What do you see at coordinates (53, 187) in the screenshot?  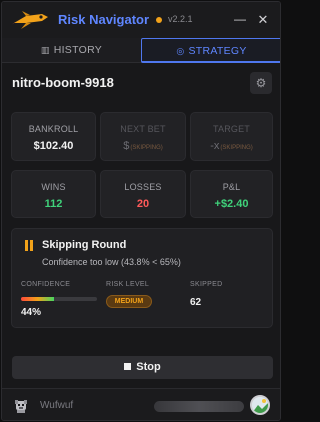 I see `wins-label: WINS` at bounding box center [53, 187].